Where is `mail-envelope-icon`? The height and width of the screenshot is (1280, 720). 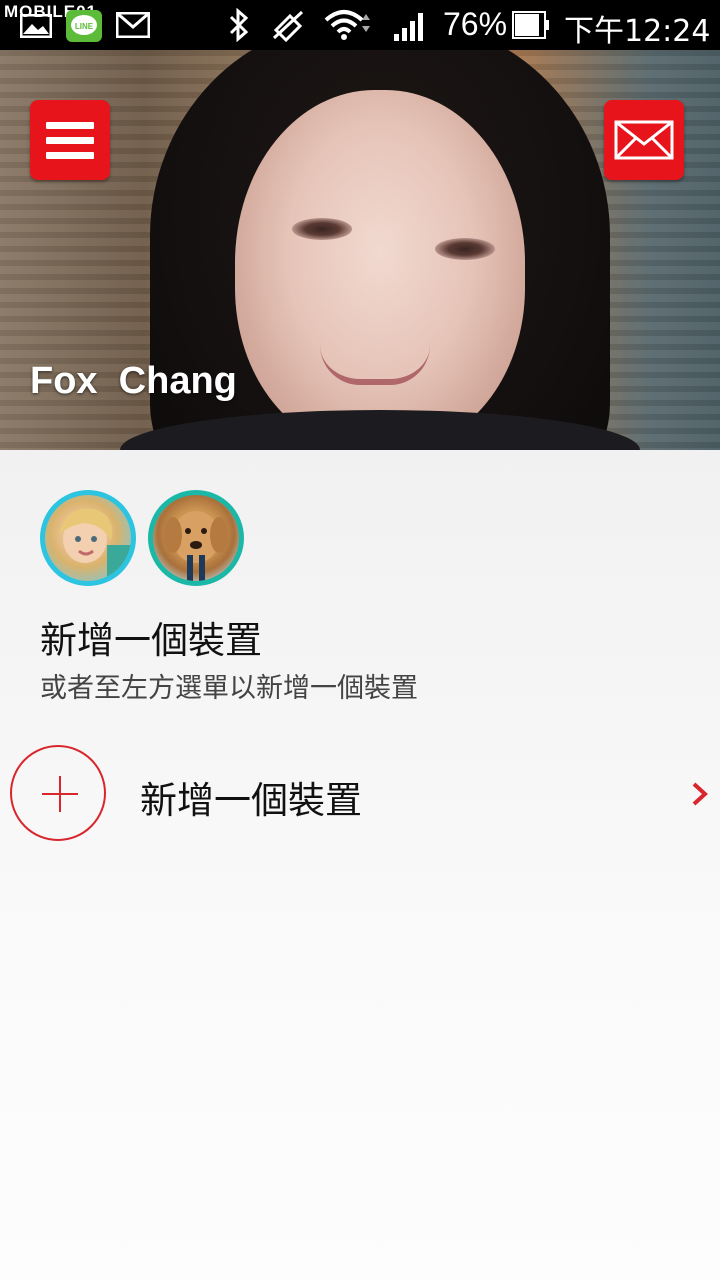
mail-envelope-icon is located at coordinates (644, 140).